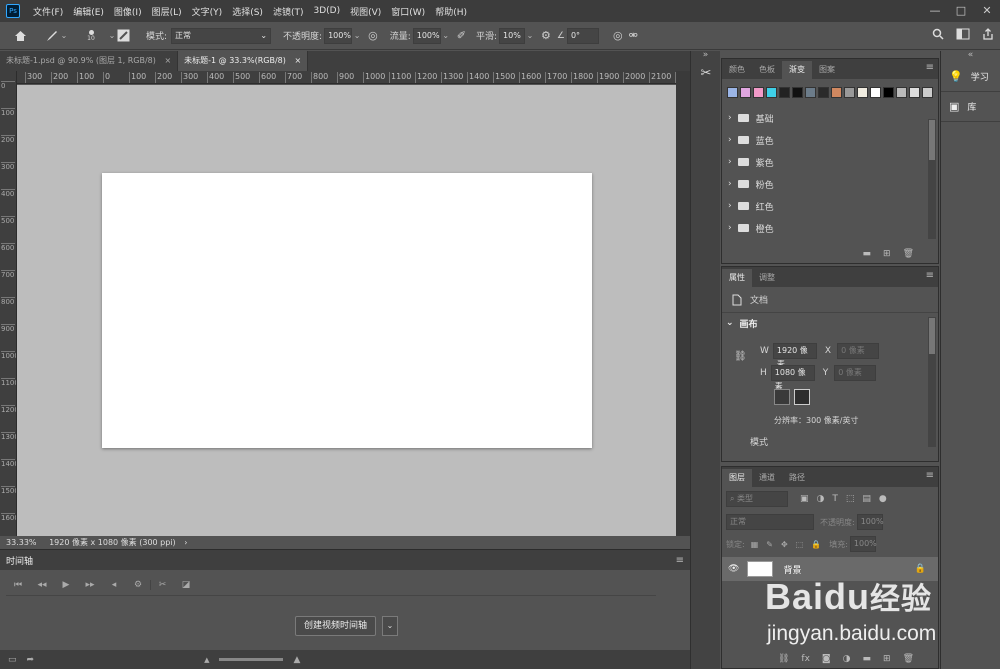  What do you see at coordinates (805, 659) in the screenshot?
I see `fx-icon: fx` at bounding box center [805, 659].